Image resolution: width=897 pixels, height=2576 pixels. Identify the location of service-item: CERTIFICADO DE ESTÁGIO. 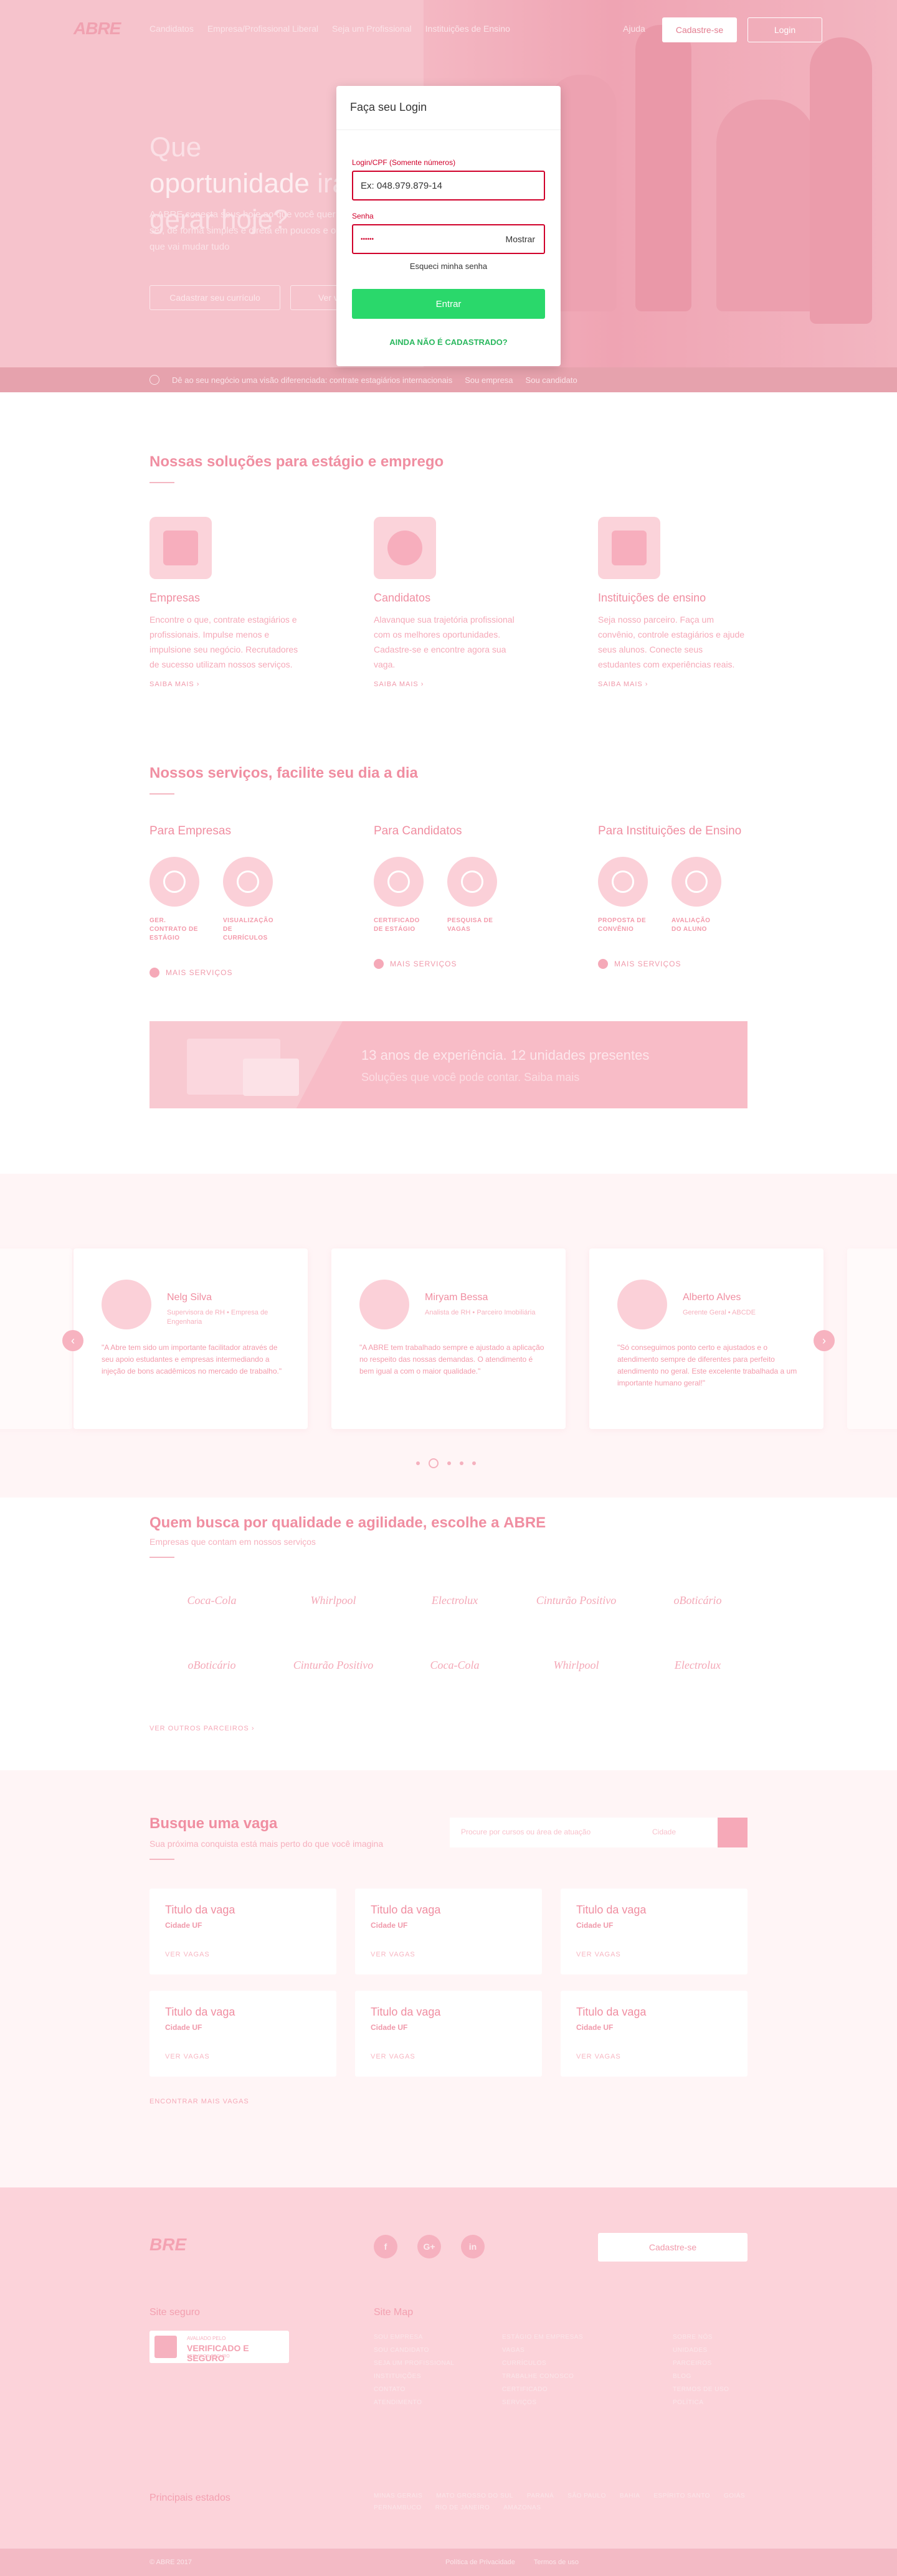
(399, 895).